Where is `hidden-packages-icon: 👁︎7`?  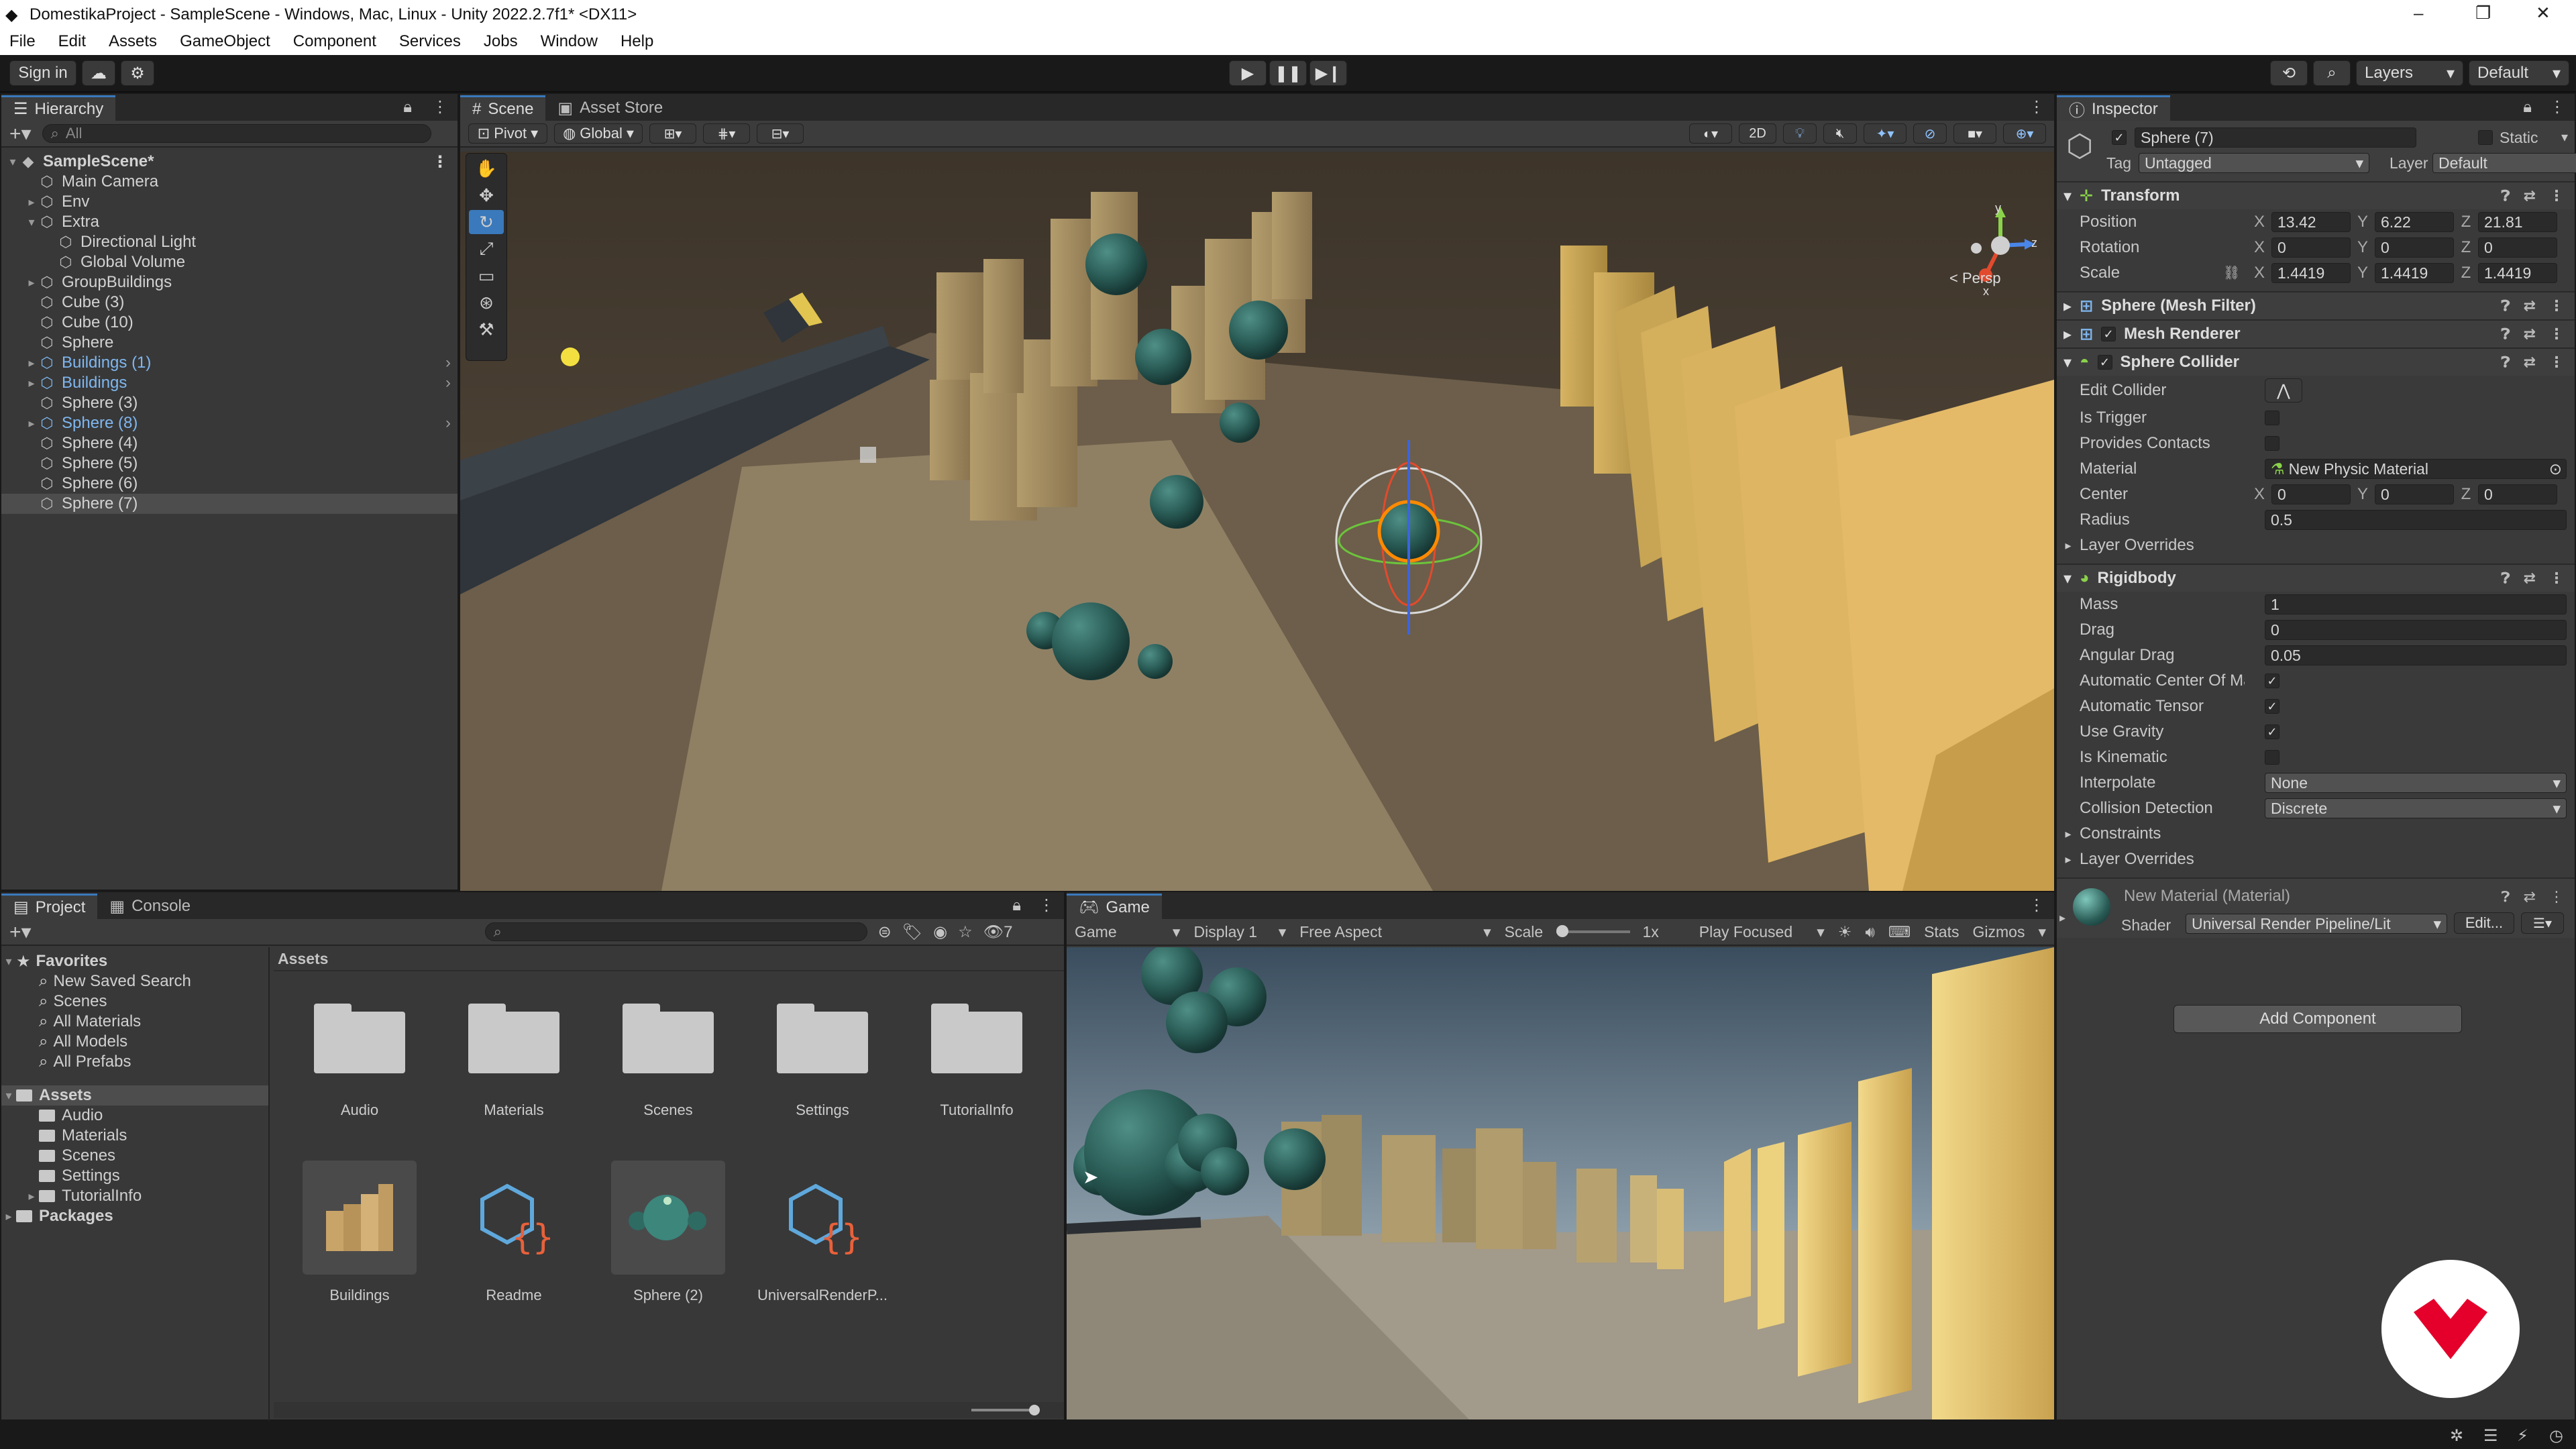 hidden-packages-icon: 👁︎7 is located at coordinates (998, 932).